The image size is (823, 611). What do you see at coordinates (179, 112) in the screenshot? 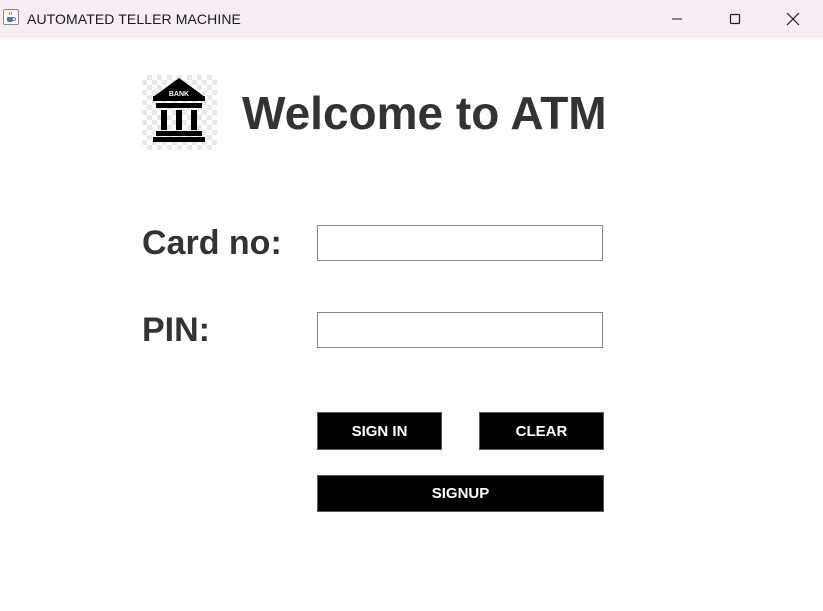
I see `bank-building-icon: BANK` at bounding box center [179, 112].